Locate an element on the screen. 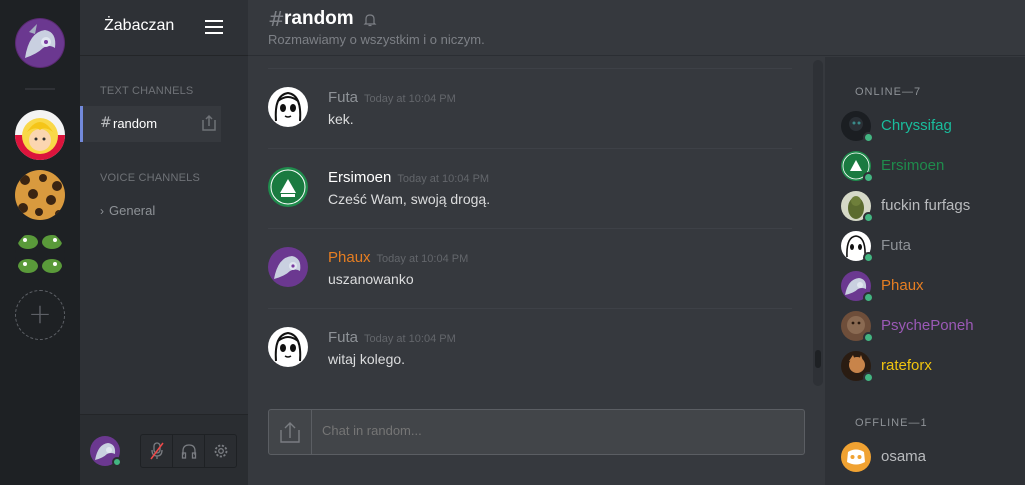 This screenshot has width=1025, height=485. member-item: PsychePoneh is located at coordinates (931, 327).